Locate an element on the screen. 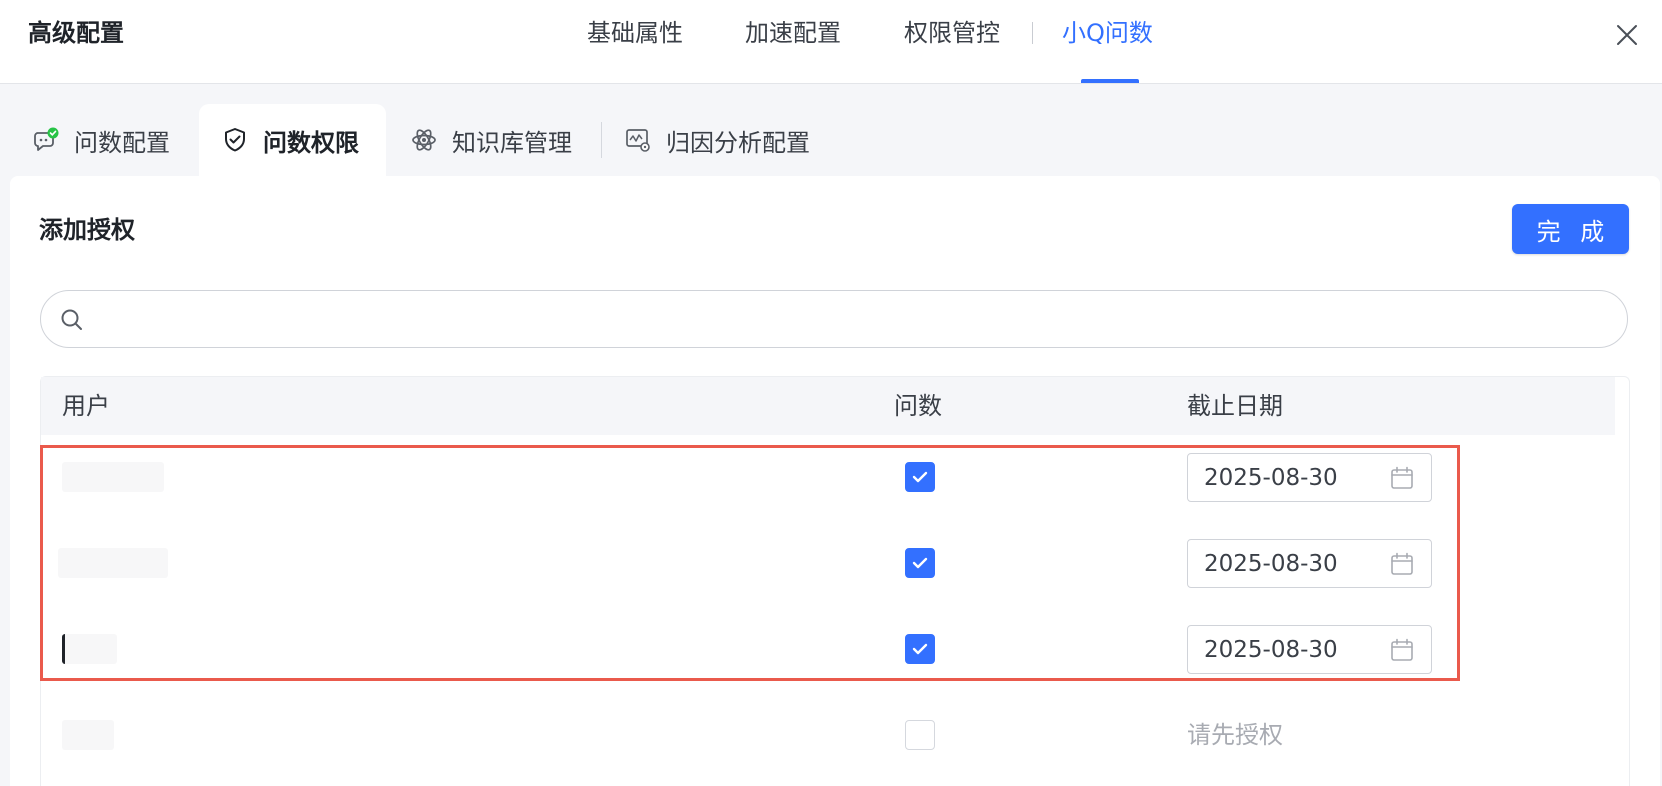  close-icon is located at coordinates (1627, 35).